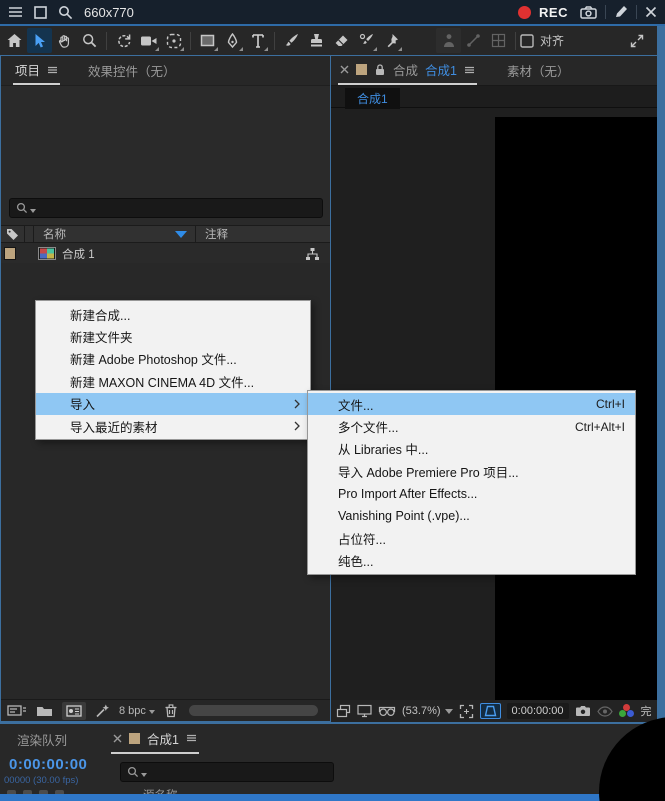 The width and height of the screenshot is (665, 801). I want to click on toolbar-divider, so click(190, 40).